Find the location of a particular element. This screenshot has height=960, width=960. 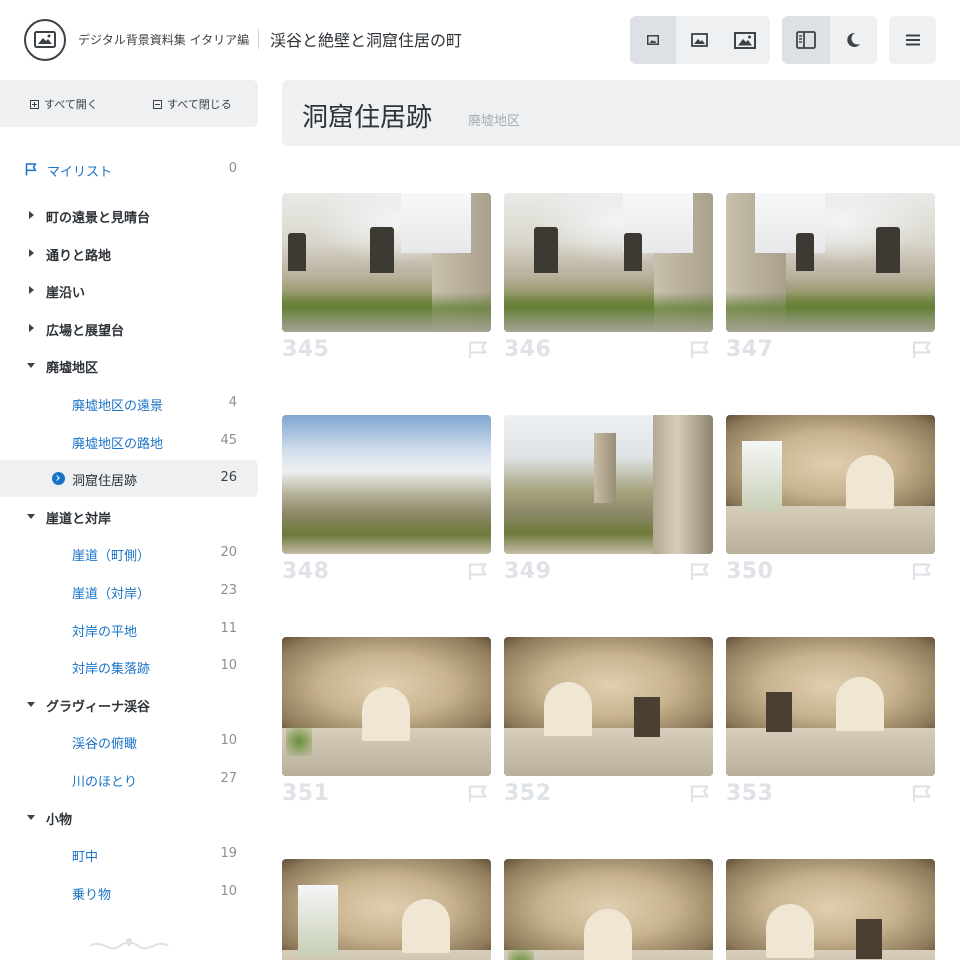

header-divider is located at coordinates (258, 39).